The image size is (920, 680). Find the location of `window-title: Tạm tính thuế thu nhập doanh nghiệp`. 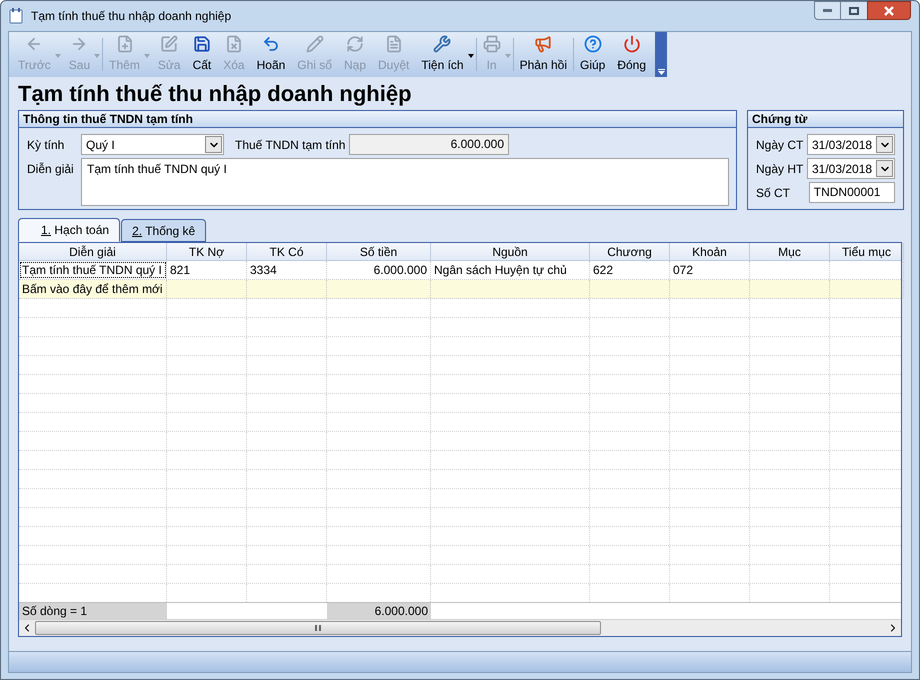

window-title: Tạm tính thuế thu nhập doanh nghiệp is located at coordinates (131, 16).